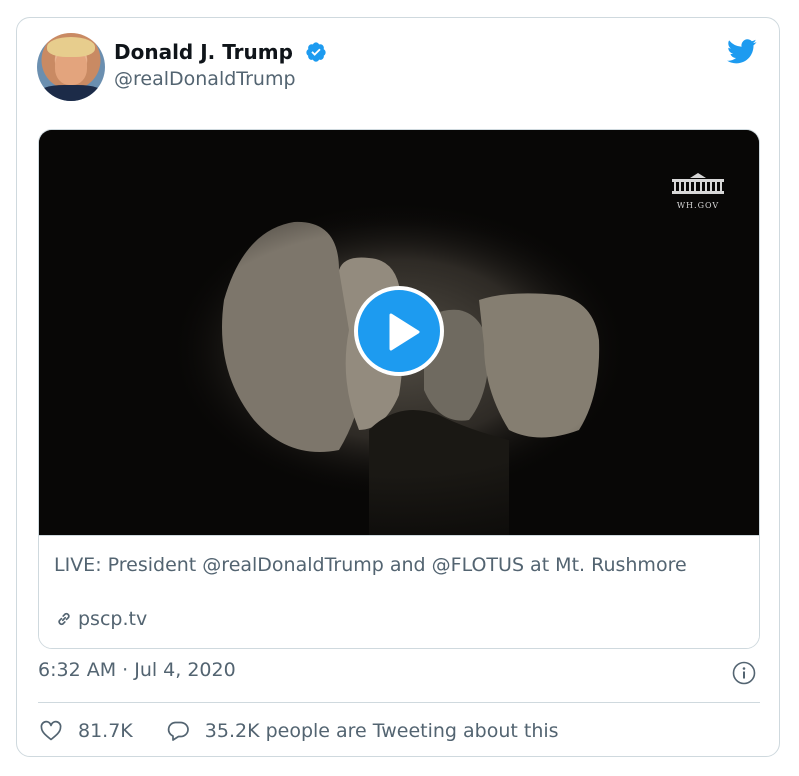  I want to click on twitter-bird-icon, so click(742, 51).